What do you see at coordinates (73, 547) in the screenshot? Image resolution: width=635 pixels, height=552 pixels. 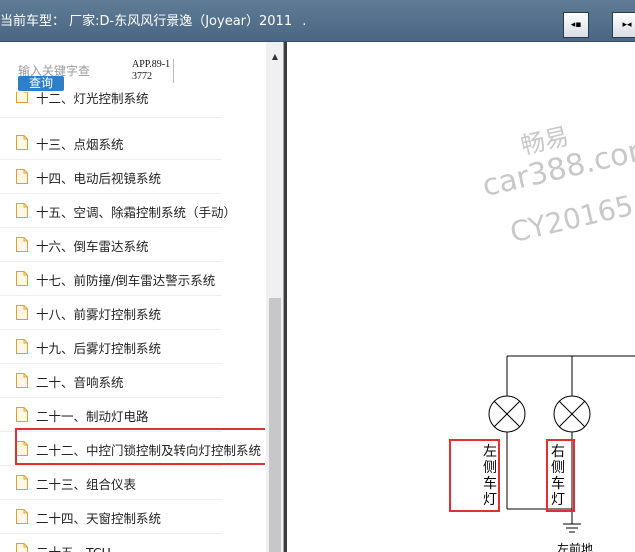 I see `tree-item-label: 二十五、TCU` at bounding box center [73, 547].